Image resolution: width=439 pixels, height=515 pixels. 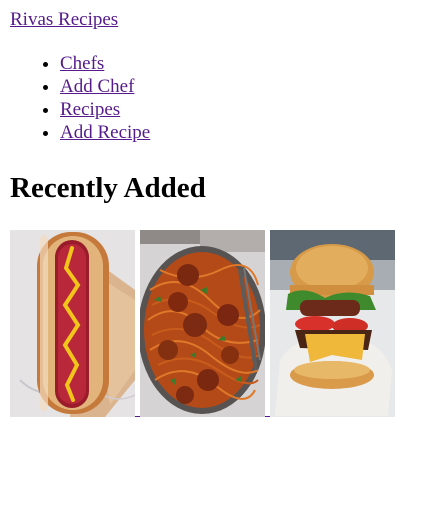 I want to click on nav-item-chefs: Chefs, so click(x=105, y=63).